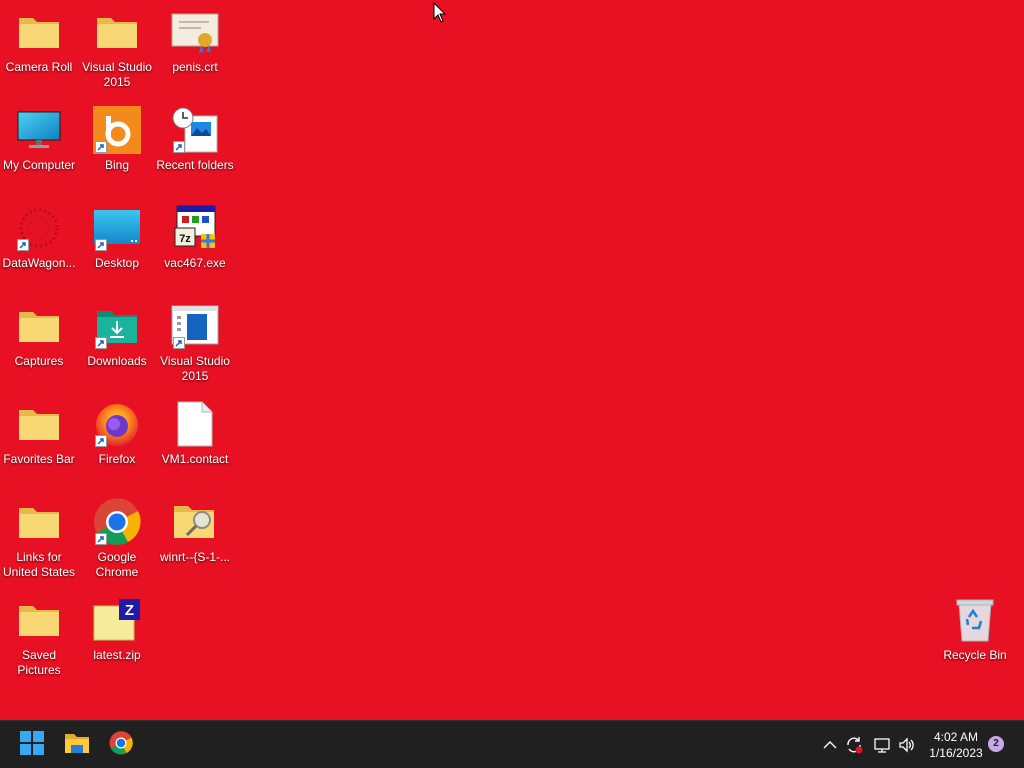 The image size is (1024, 768). What do you see at coordinates (440, 14) in the screenshot?
I see `mouse-cursor-icon` at bounding box center [440, 14].